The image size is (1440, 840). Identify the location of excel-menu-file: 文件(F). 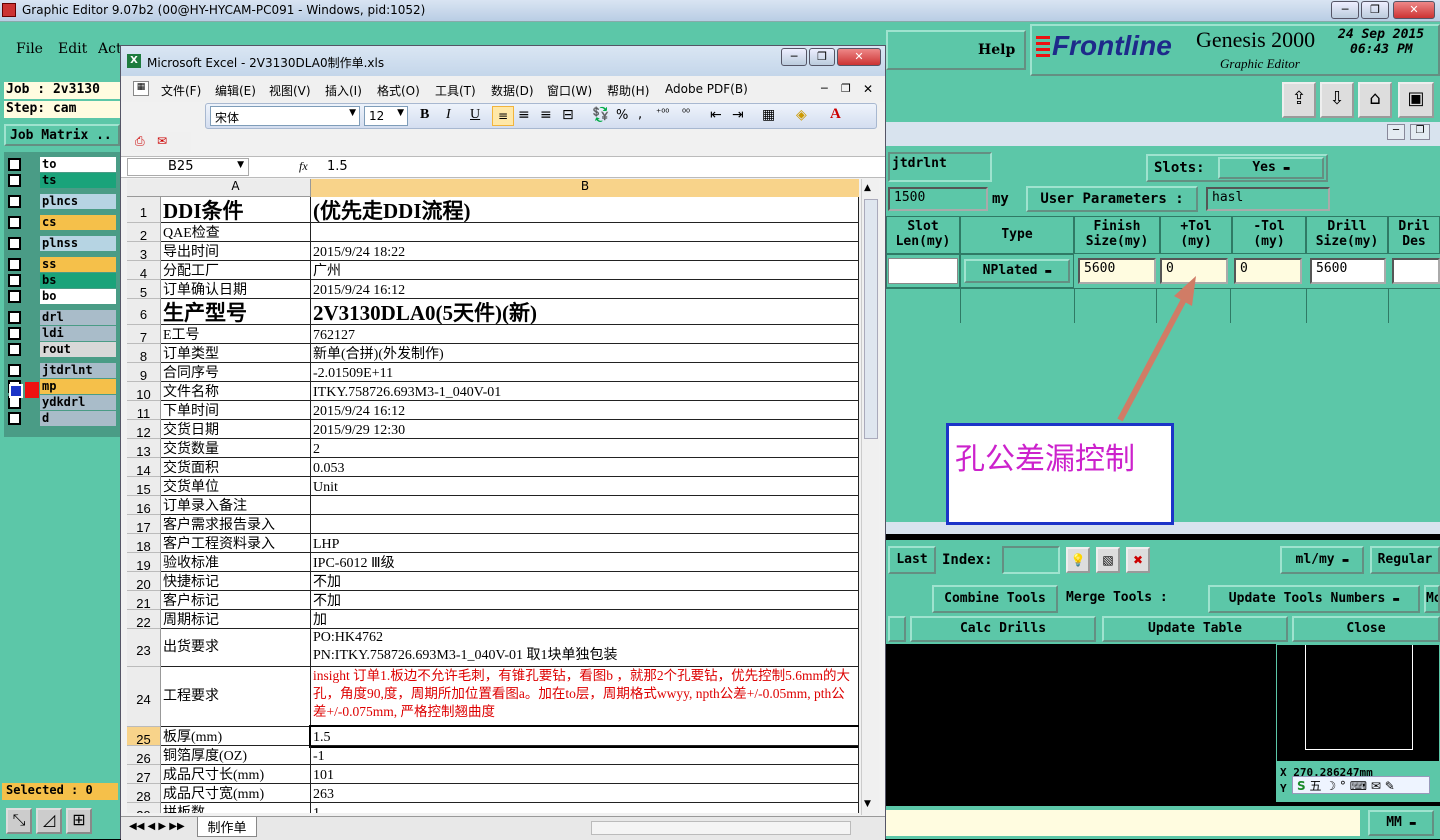
(181, 90).